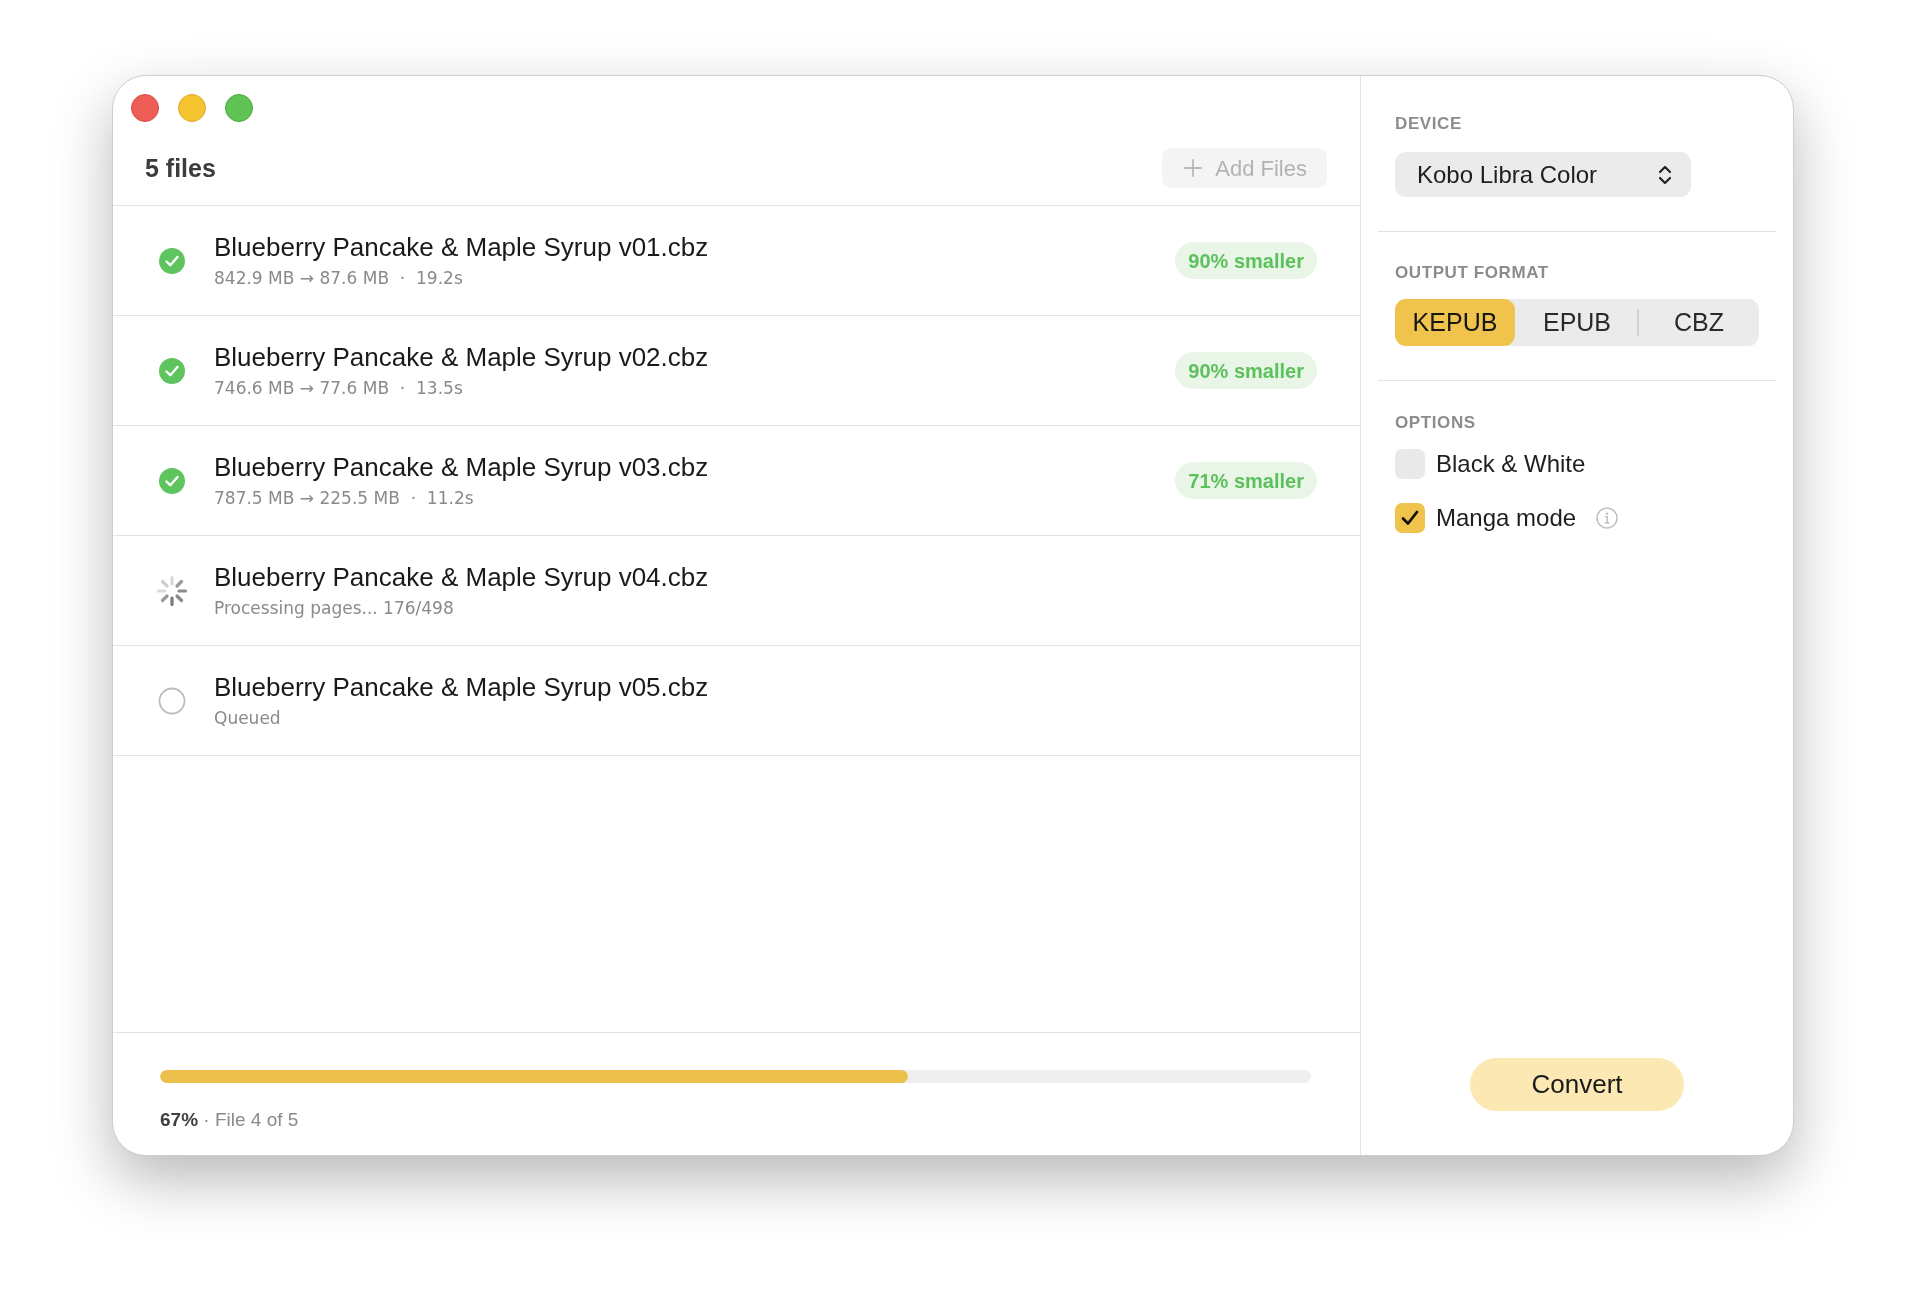  Describe the element at coordinates (1506, 518) in the screenshot. I see `option-label: Manga mode` at that location.